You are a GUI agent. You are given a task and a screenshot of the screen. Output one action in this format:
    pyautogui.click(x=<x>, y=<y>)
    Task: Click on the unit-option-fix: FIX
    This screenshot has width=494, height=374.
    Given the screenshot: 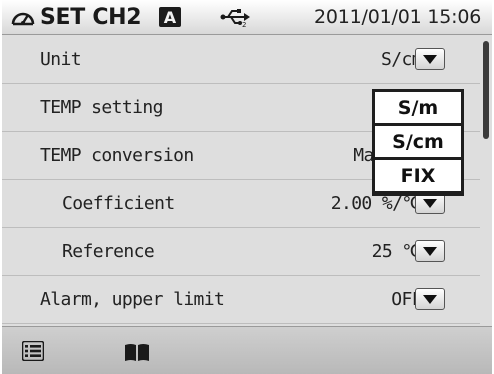 What is the action you would take?
    pyautogui.click(x=418, y=175)
    